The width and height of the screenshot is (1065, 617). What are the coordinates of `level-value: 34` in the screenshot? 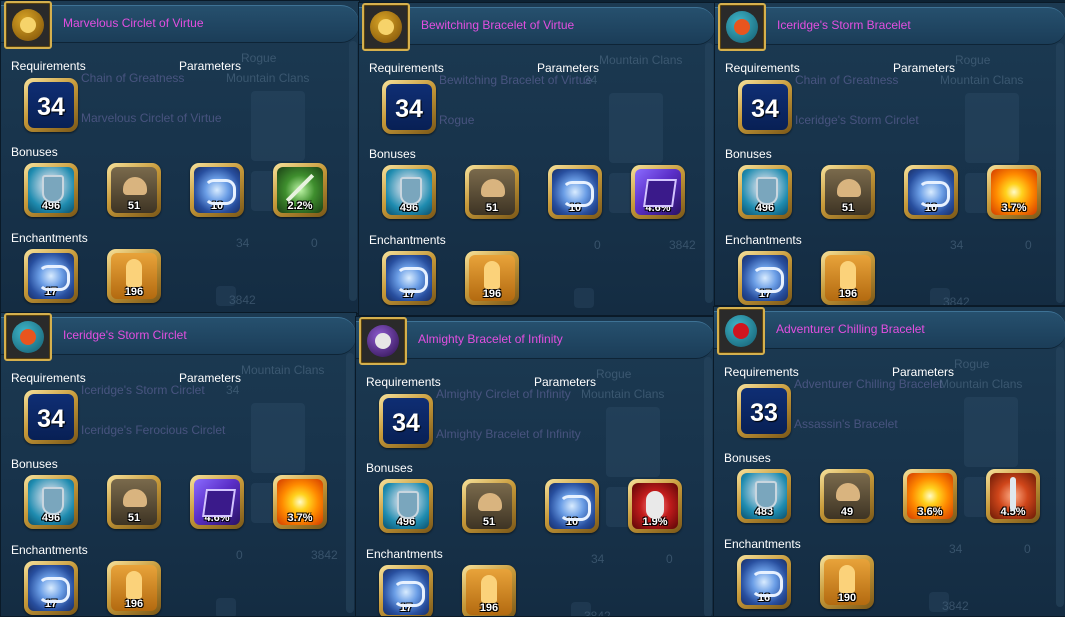 It's located at (406, 423).